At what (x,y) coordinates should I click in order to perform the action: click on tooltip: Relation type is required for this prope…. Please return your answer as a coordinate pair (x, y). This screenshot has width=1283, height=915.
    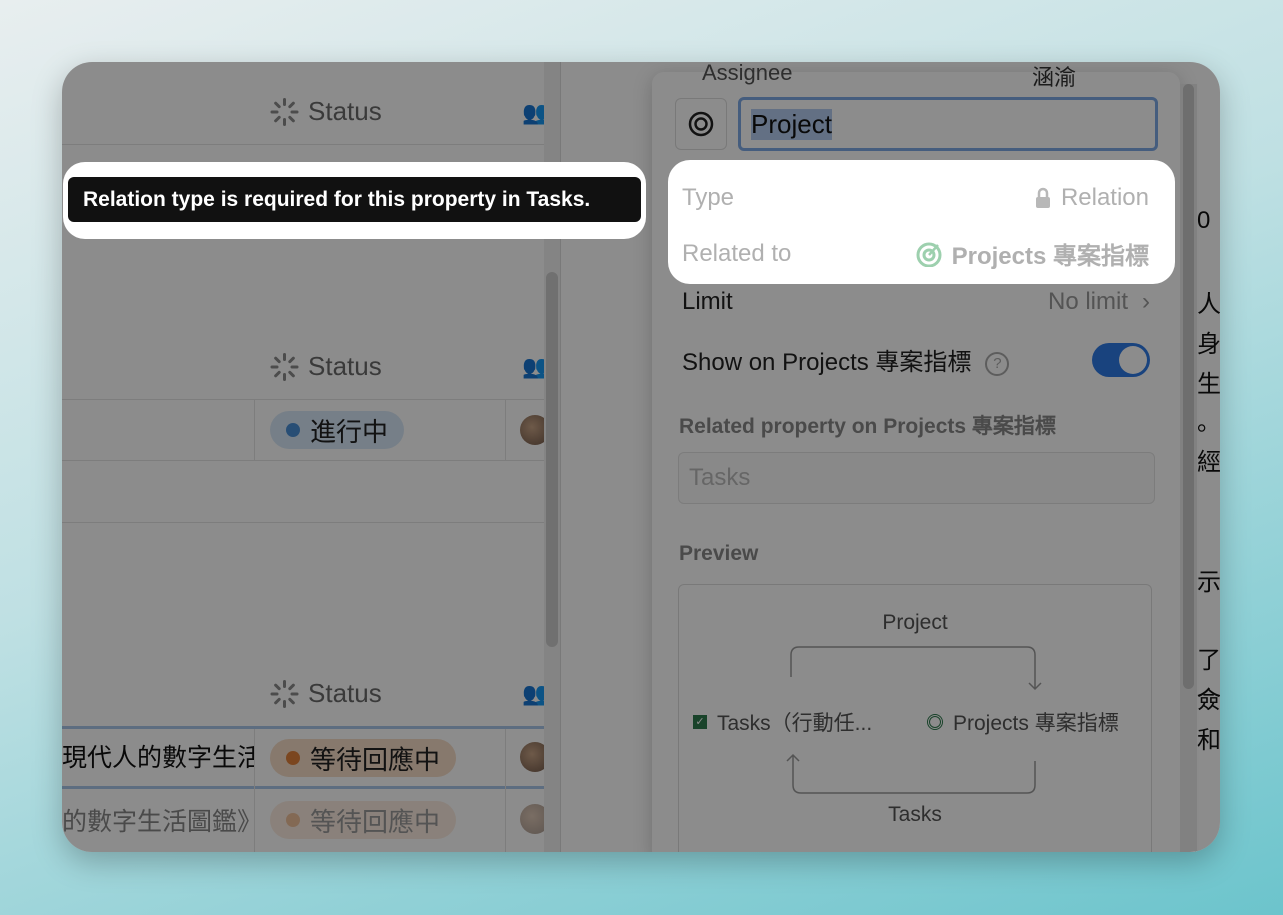
    Looking at the image, I should click on (354, 199).